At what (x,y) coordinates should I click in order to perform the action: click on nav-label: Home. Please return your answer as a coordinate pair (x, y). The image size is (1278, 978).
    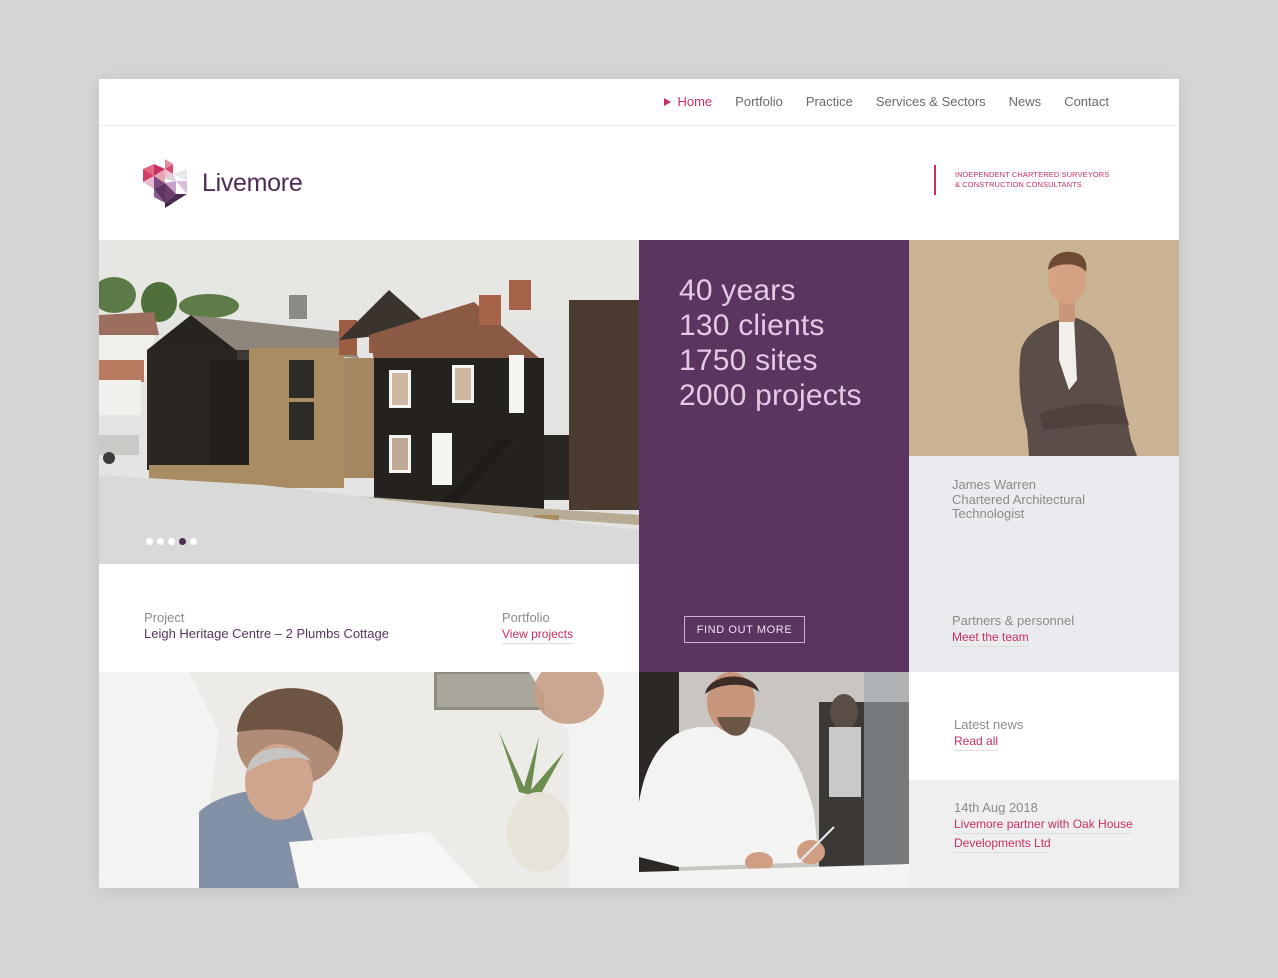
    Looking at the image, I should click on (695, 101).